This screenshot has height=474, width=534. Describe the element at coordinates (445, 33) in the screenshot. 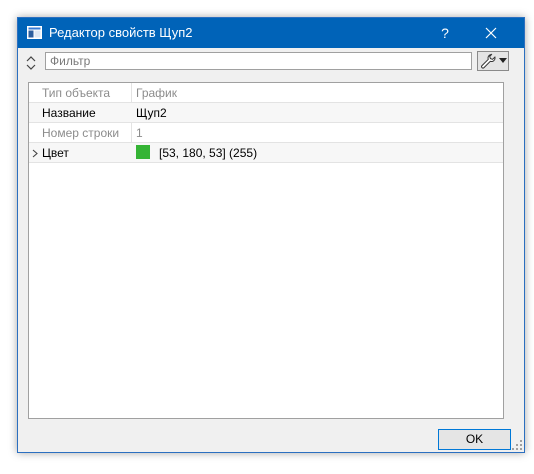

I see `help-button: ?` at that location.